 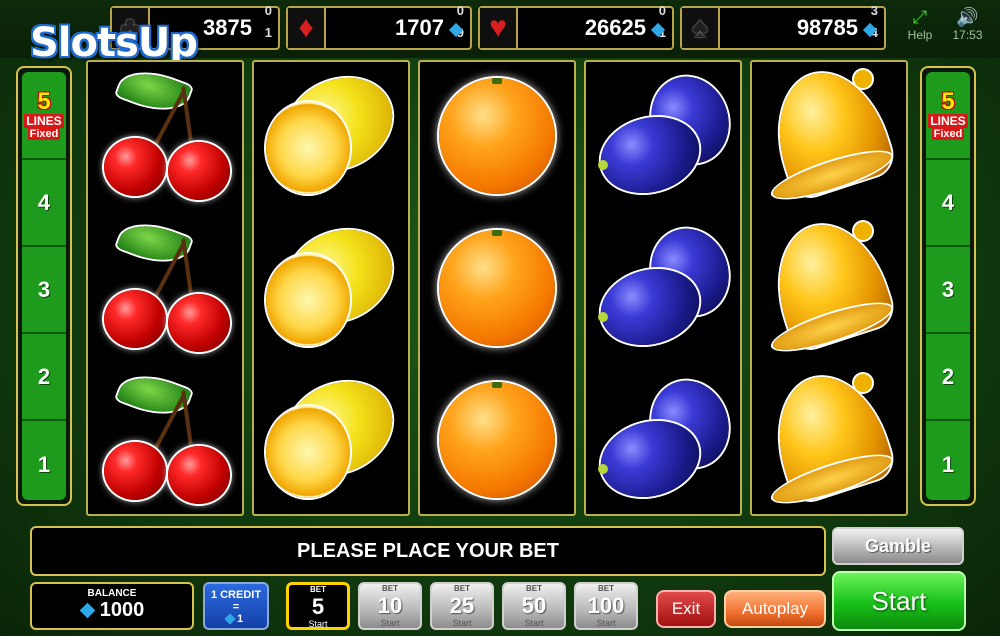 I want to click on bet-value: 10, so click(x=390, y=605).